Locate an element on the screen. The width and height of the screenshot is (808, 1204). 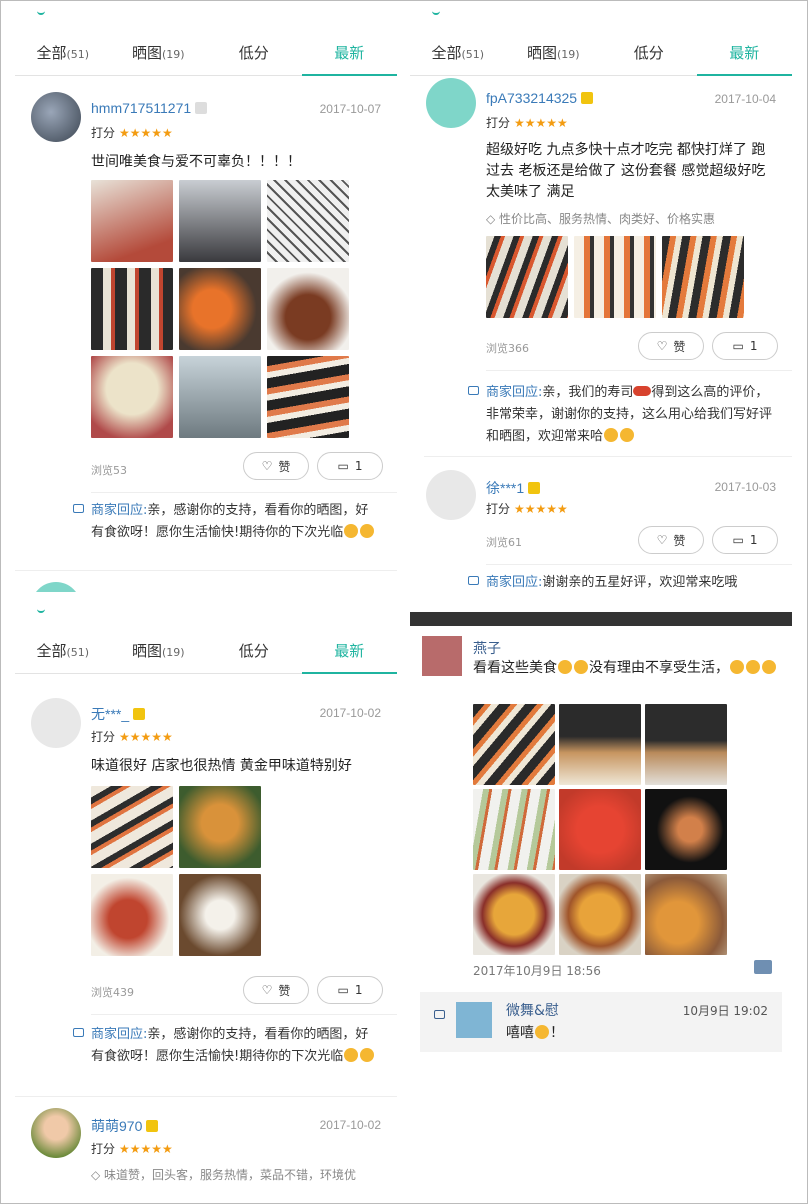
review-date: 2017-10-03 is located at coordinates (745, 487).